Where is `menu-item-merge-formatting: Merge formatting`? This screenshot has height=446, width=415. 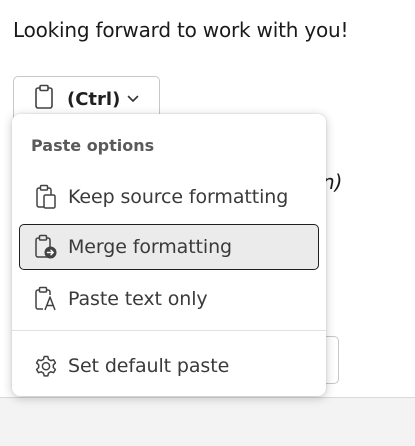 menu-item-merge-formatting: Merge formatting is located at coordinates (169, 247).